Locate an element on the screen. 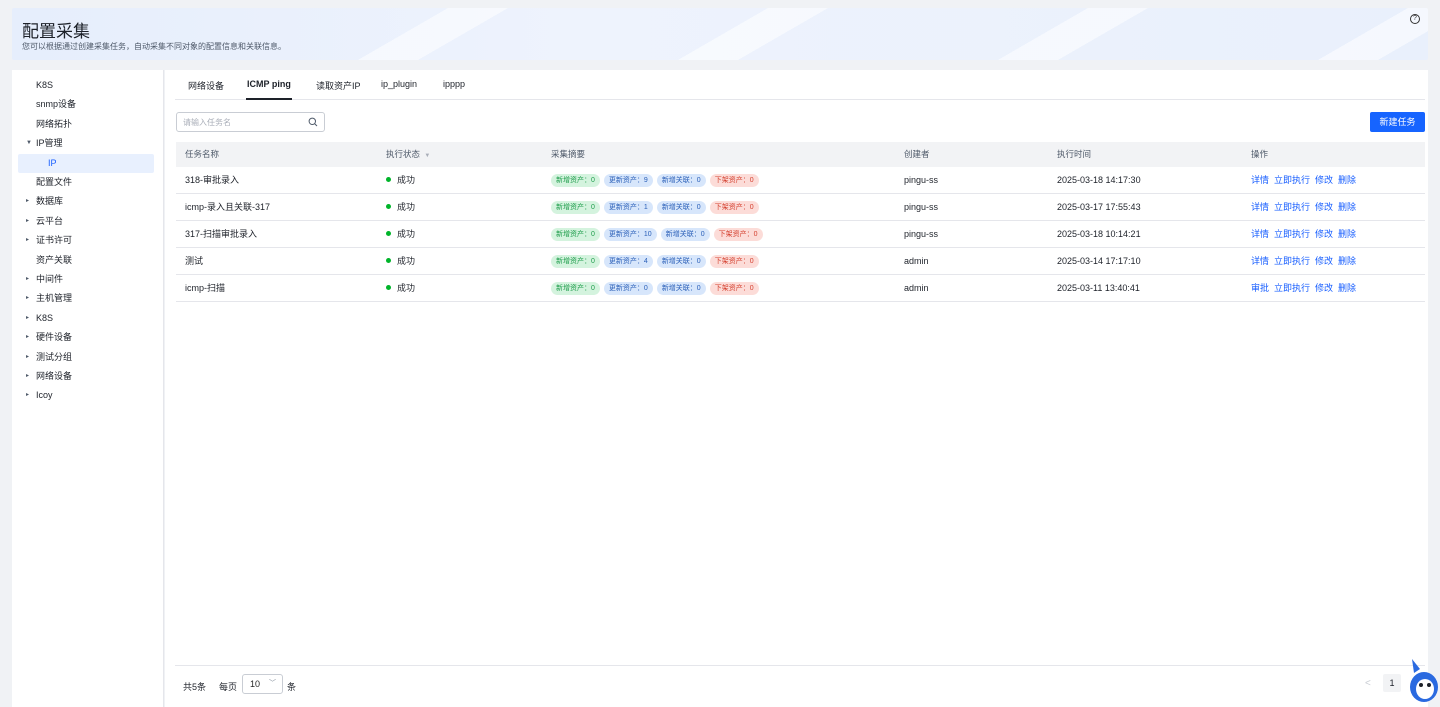 The height and width of the screenshot is (707, 1440). sidebar-item: ▸ 云平台 is located at coordinates (87, 221).